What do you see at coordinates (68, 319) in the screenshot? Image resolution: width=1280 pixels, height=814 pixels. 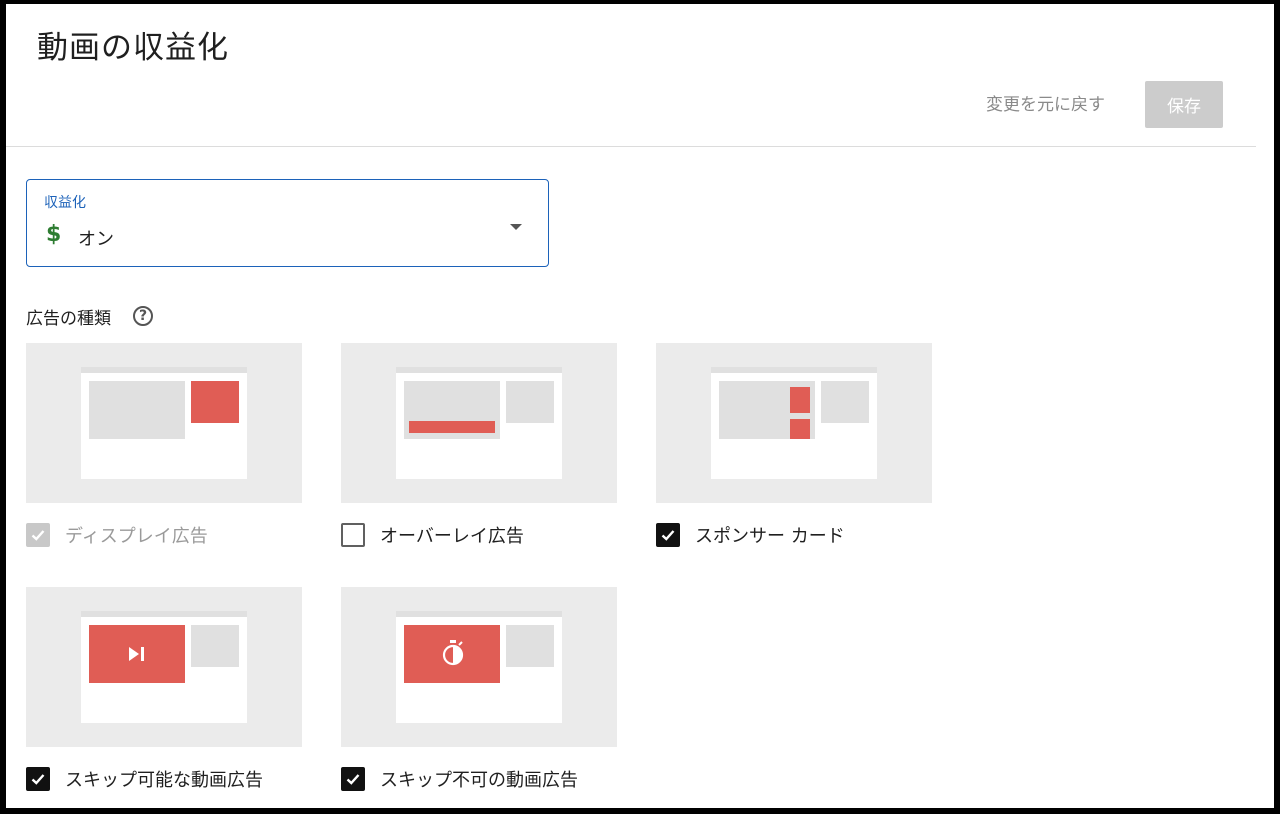 I see `ad-types-heading: 広告の種類` at bounding box center [68, 319].